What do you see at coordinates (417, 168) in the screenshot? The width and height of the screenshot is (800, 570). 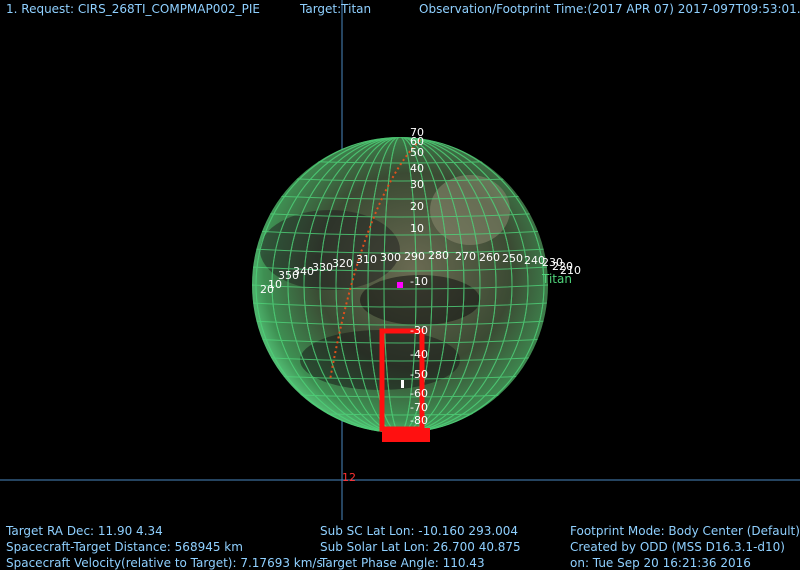 I see `latitude-label: 40` at bounding box center [417, 168].